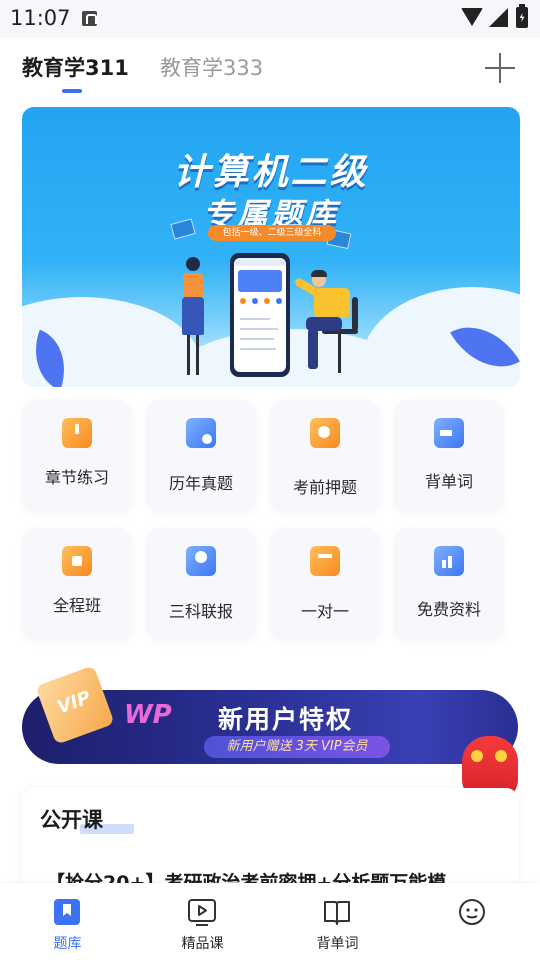 This screenshot has width=540, height=960. I want to click on grid-item-pre-exam-prediction: 考前押题, so click(325, 456).